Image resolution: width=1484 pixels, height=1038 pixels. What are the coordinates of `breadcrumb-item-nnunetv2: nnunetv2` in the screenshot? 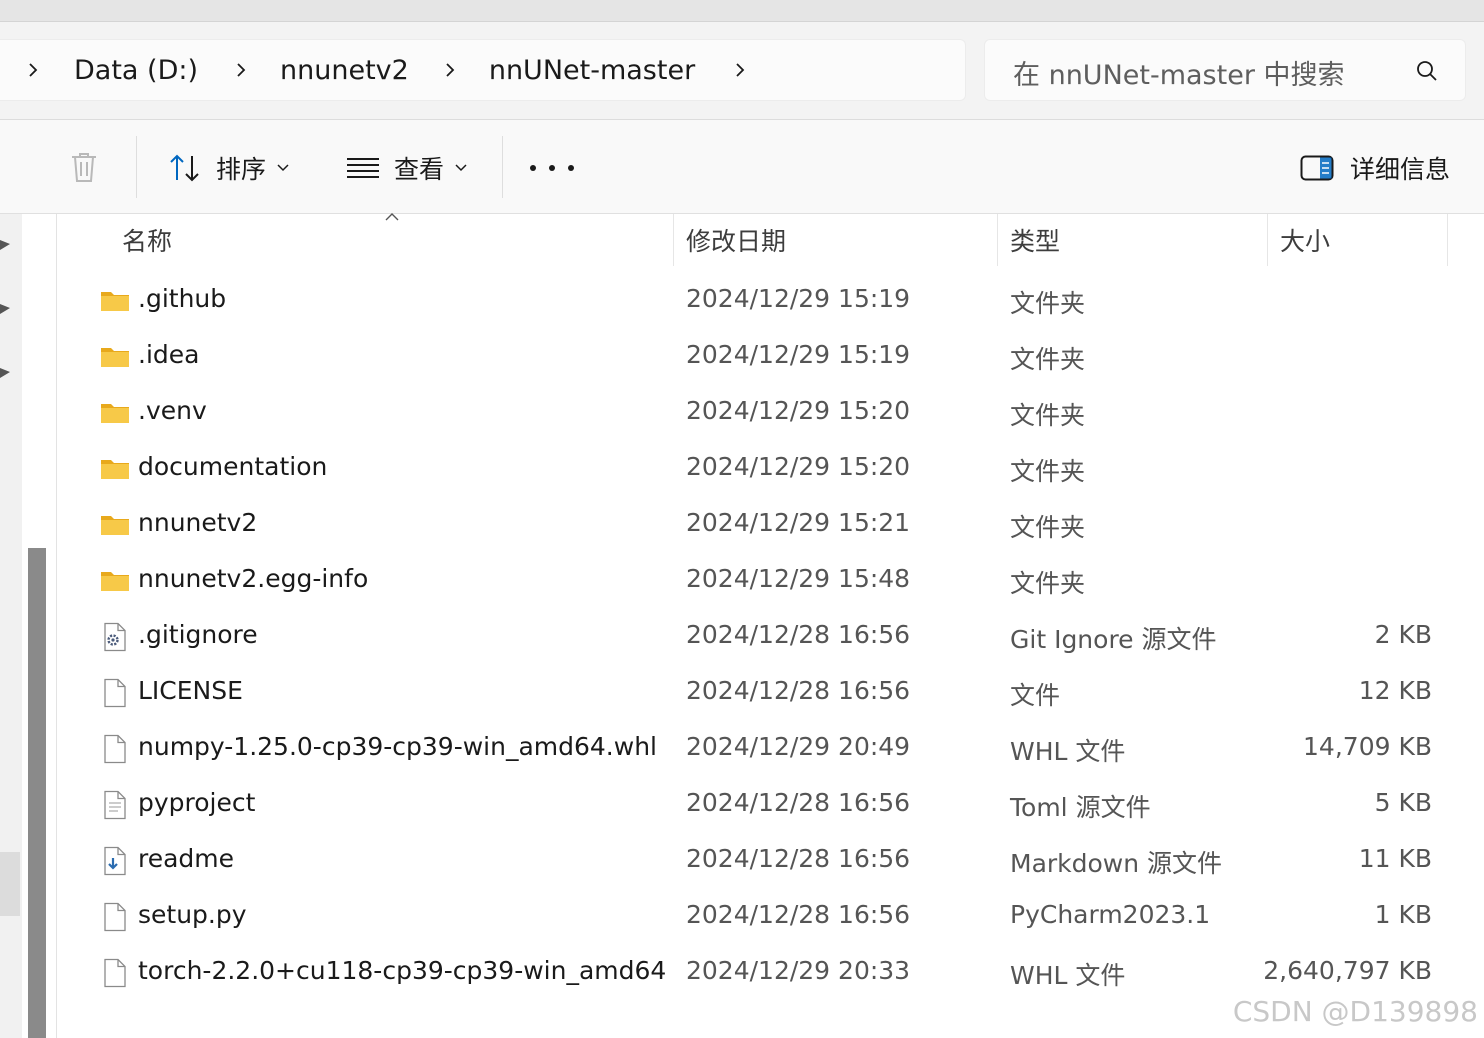 It's located at (344, 70).